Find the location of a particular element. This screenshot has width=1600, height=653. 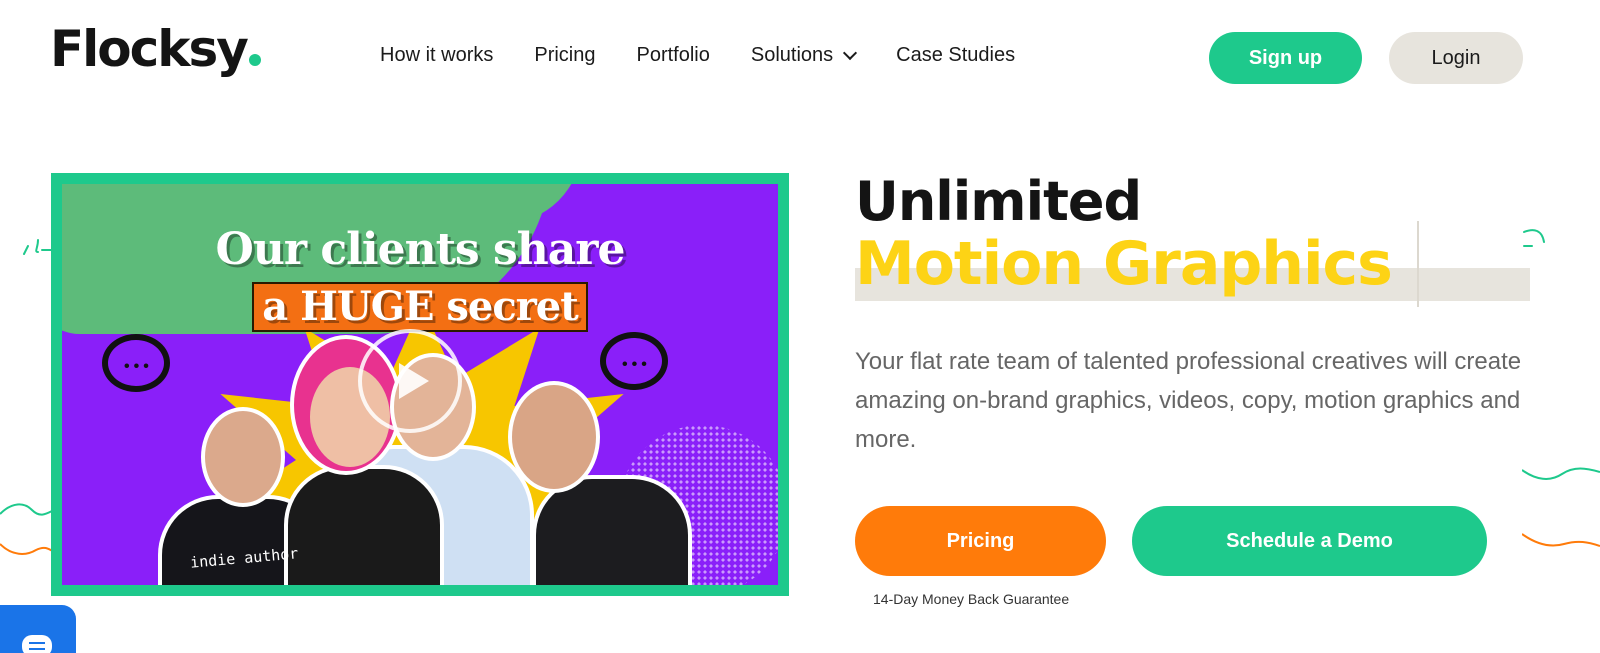

pricing-button: Pricing is located at coordinates (980, 541).